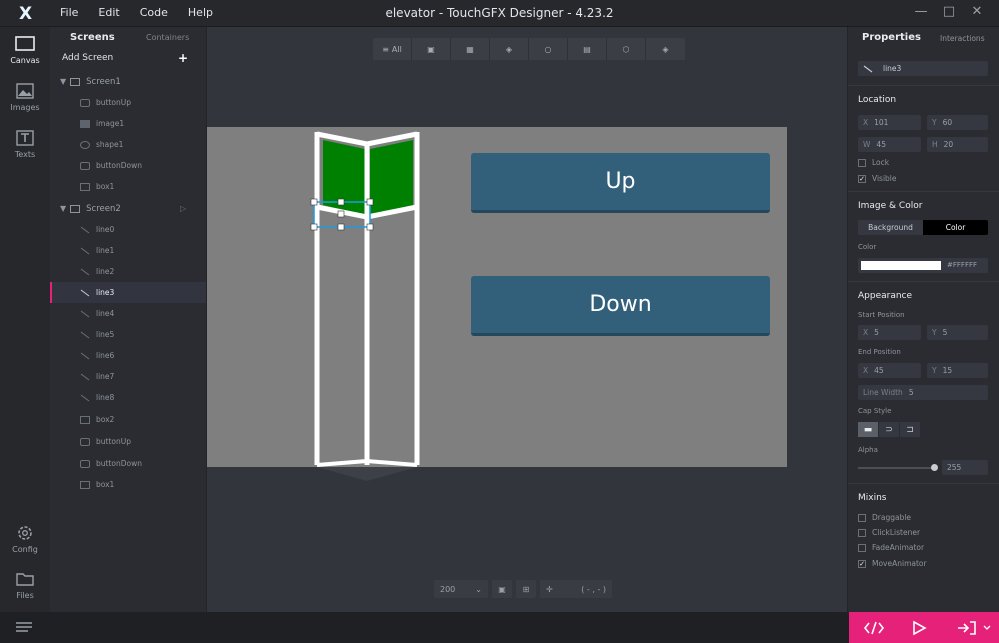 This screenshot has height=643, width=999. What do you see at coordinates (889, 144) in the screenshot?
I see `width-field: W 45` at bounding box center [889, 144].